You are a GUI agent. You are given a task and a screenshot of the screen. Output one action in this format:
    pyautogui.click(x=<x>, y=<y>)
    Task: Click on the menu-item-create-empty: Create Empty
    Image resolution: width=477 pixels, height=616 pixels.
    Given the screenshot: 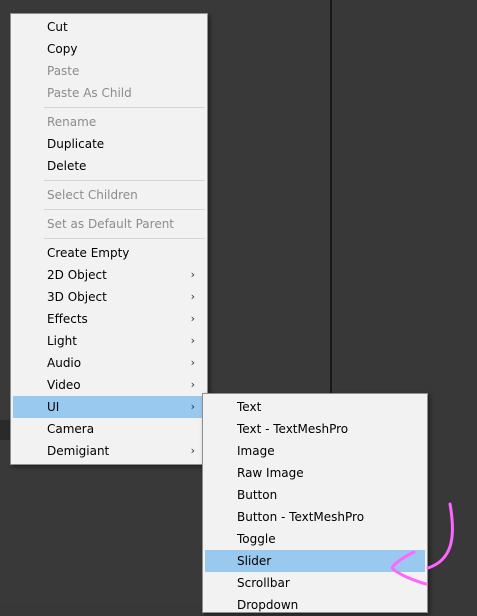 What is the action you would take?
    pyautogui.click(x=109, y=253)
    